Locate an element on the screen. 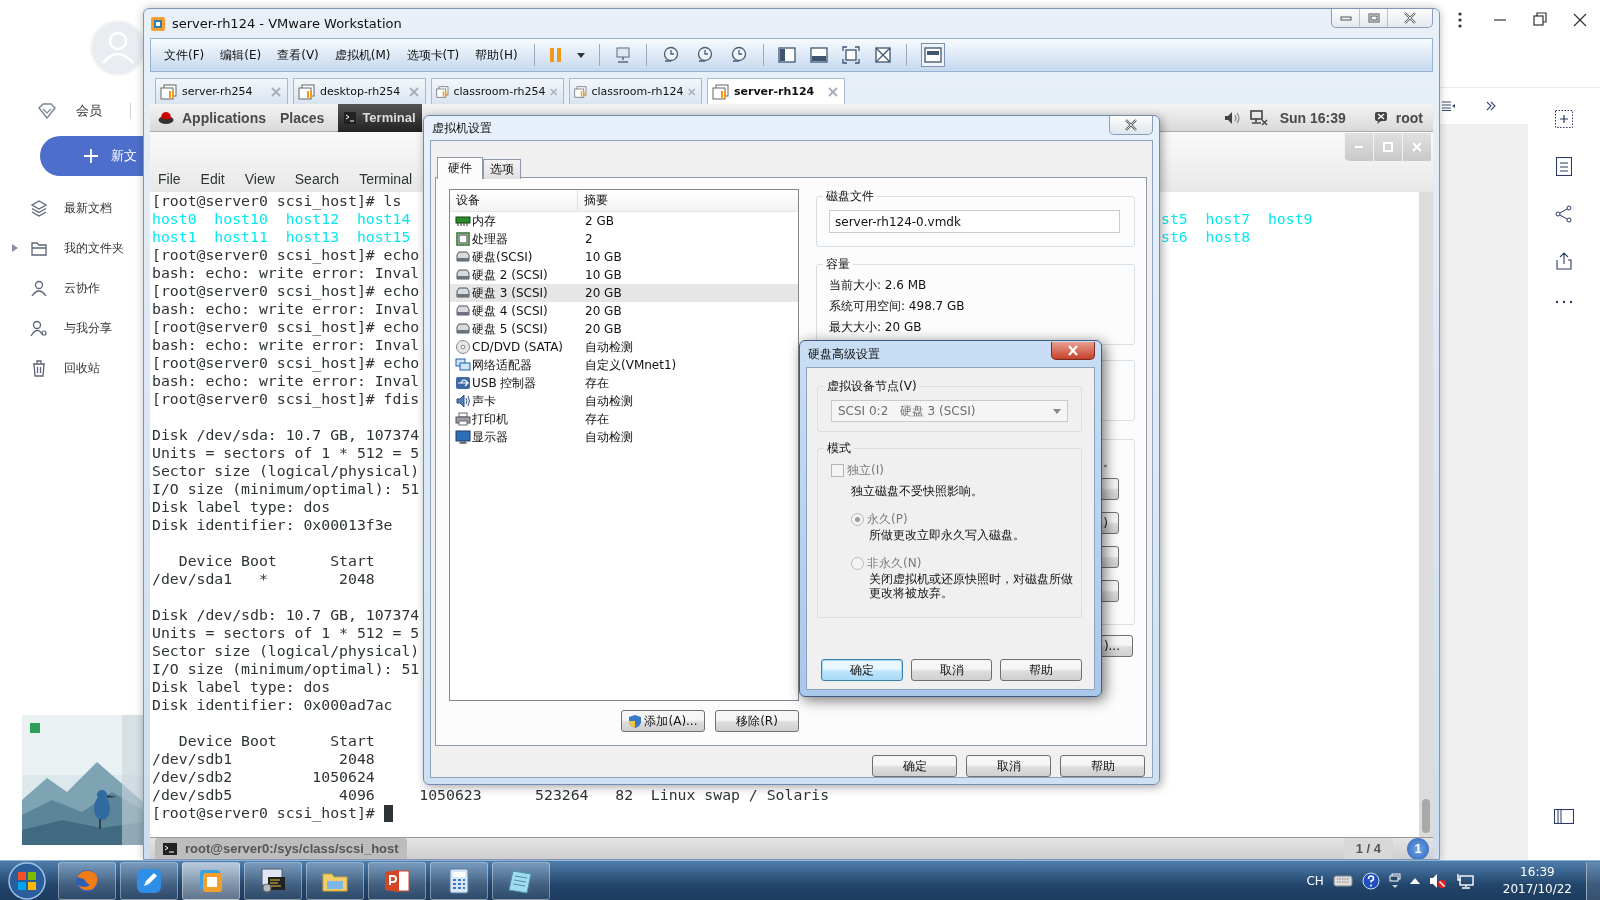 This screenshot has width=1600, height=900. device-row: 硬盘 2 (SCSI) 10 GB is located at coordinates (624, 275).